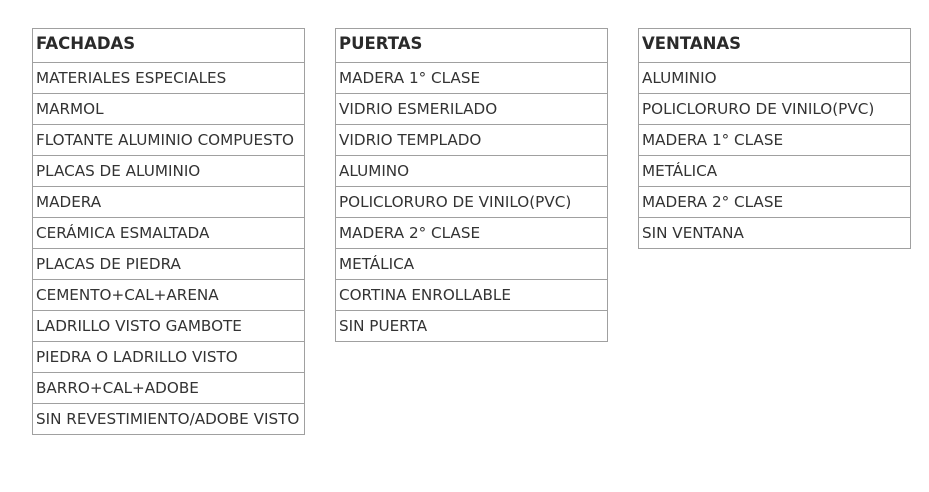  I want to click on table-cell: CEMENTO+CAL+ARENA, so click(168, 295).